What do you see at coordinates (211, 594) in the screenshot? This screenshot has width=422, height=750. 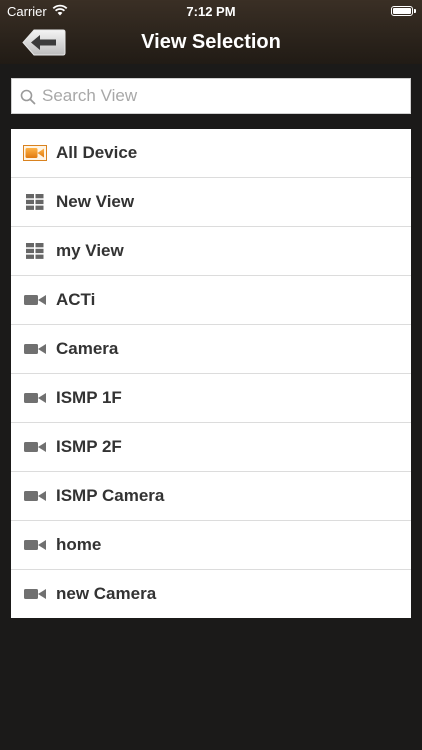 I see `list-item-new-camera: new Camera` at bounding box center [211, 594].